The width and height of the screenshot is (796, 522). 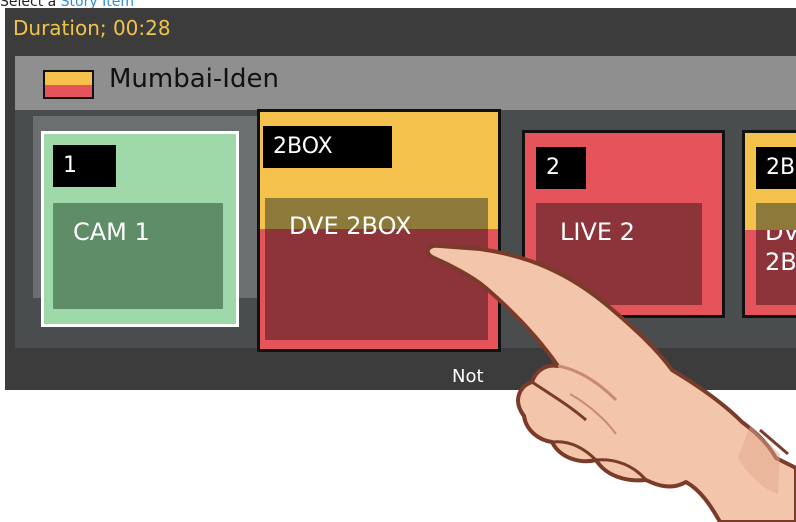 I want to click on item-label: CAM 1, so click(x=138, y=256).